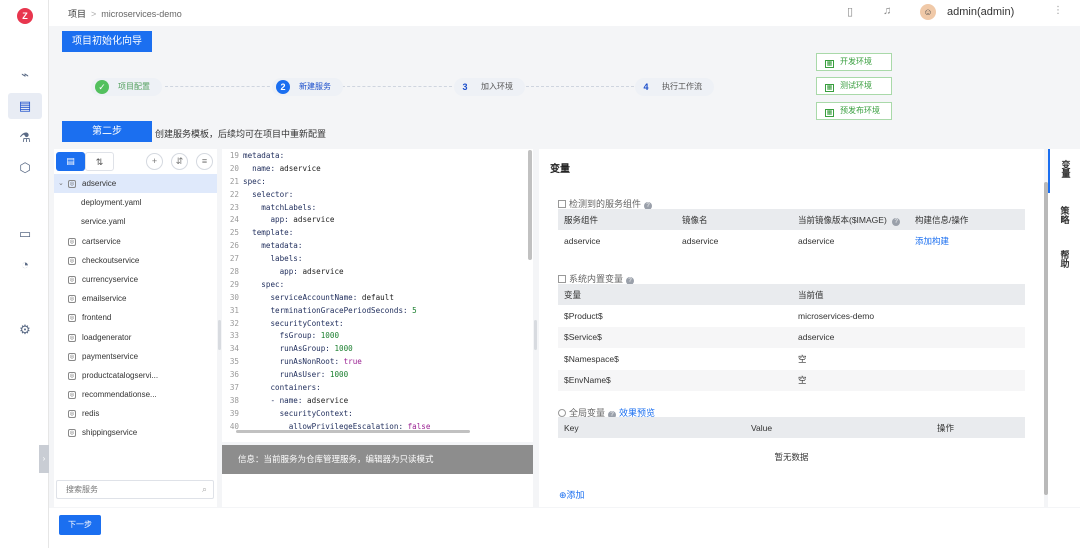 The height and width of the screenshot is (548, 1080). Describe the element at coordinates (932, 241) in the screenshot. I see `add-build-link: 添加构建` at that location.